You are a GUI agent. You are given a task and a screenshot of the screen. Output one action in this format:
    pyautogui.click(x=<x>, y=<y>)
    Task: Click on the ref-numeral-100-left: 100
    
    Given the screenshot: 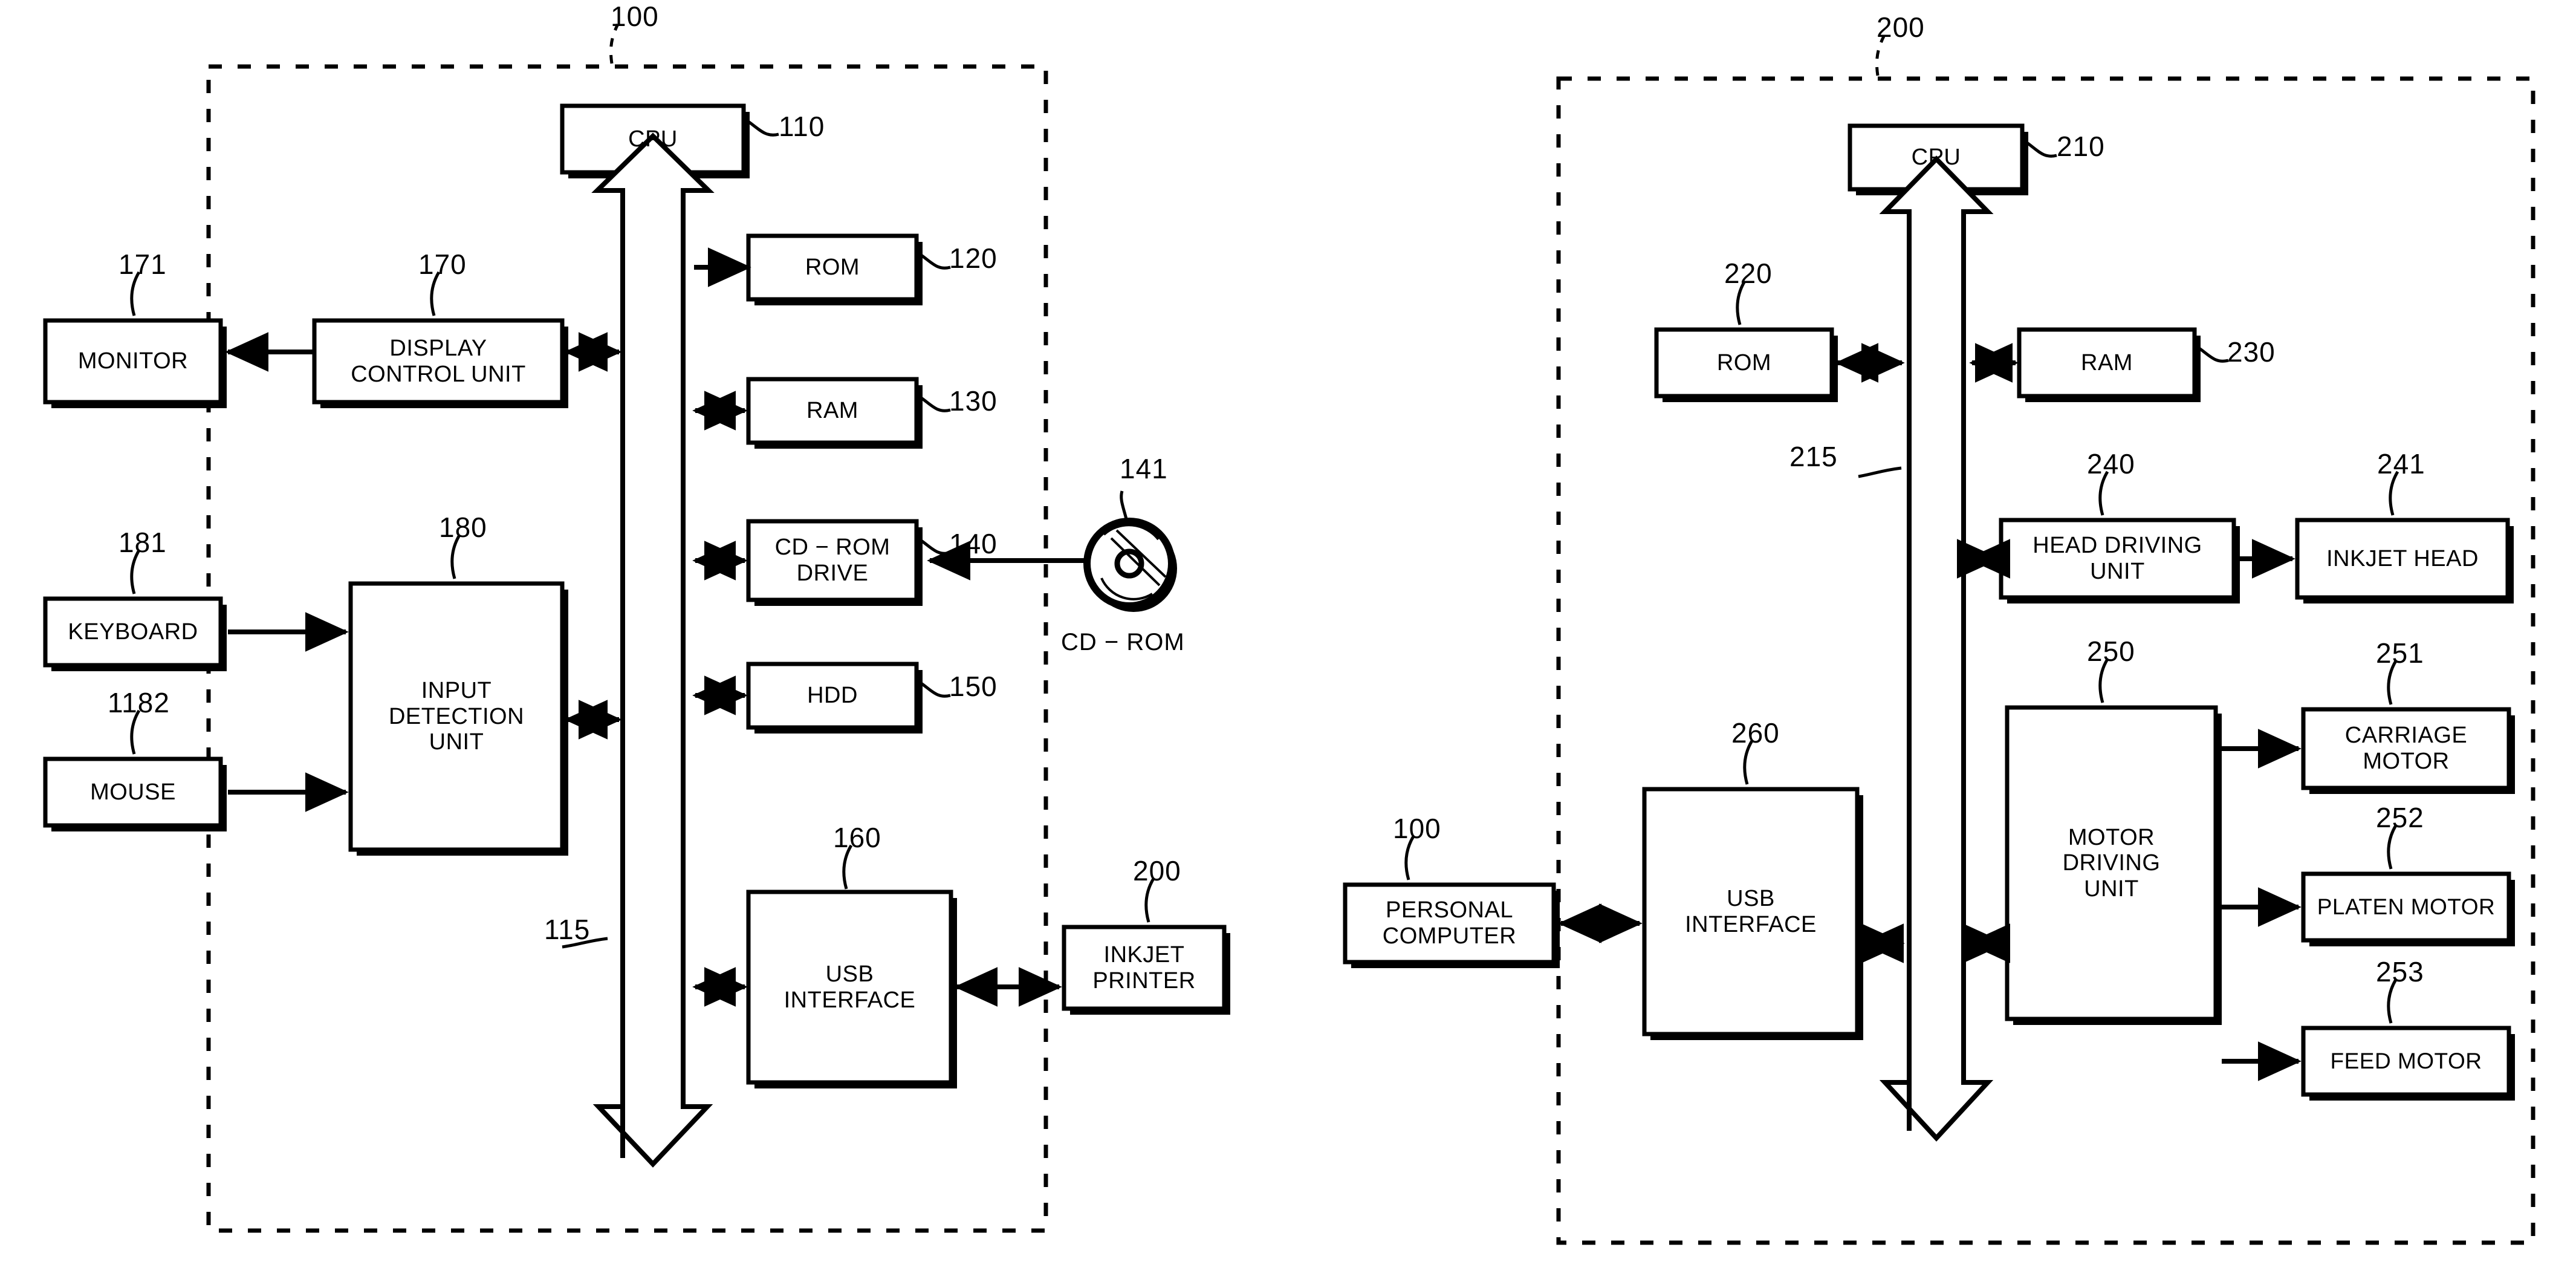 What is the action you would take?
    pyautogui.click(x=635, y=16)
    